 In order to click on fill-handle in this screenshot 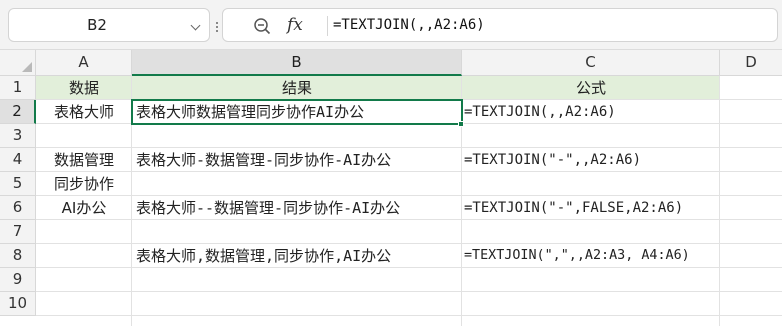, I will do `click(461, 124)`.